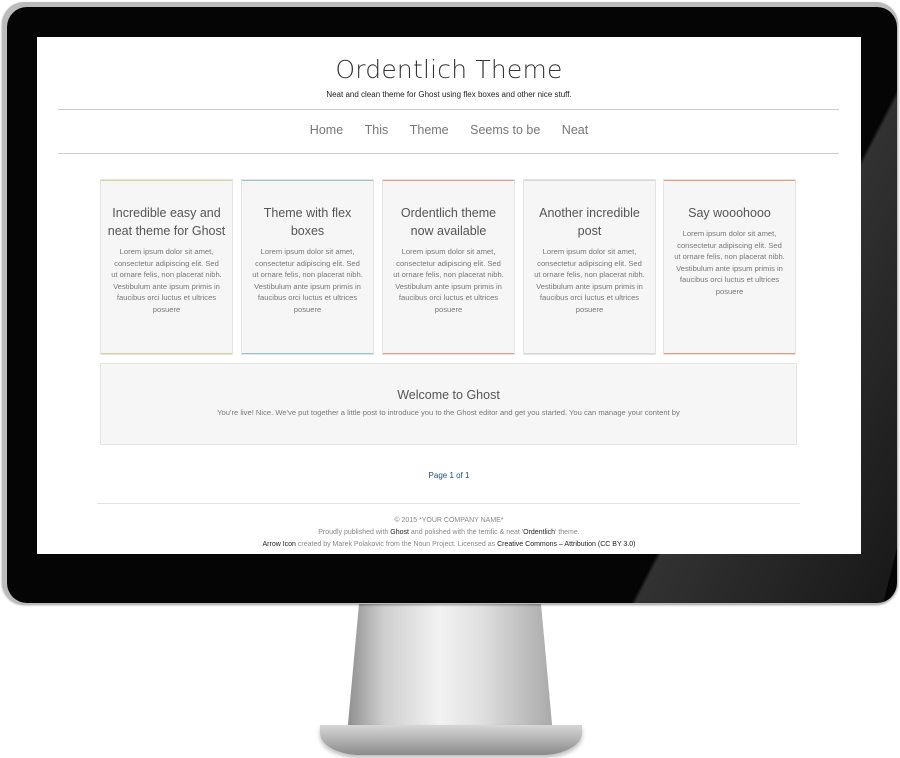  Describe the element at coordinates (451, 740) in the screenshot. I see `monitor-stand-base` at that location.